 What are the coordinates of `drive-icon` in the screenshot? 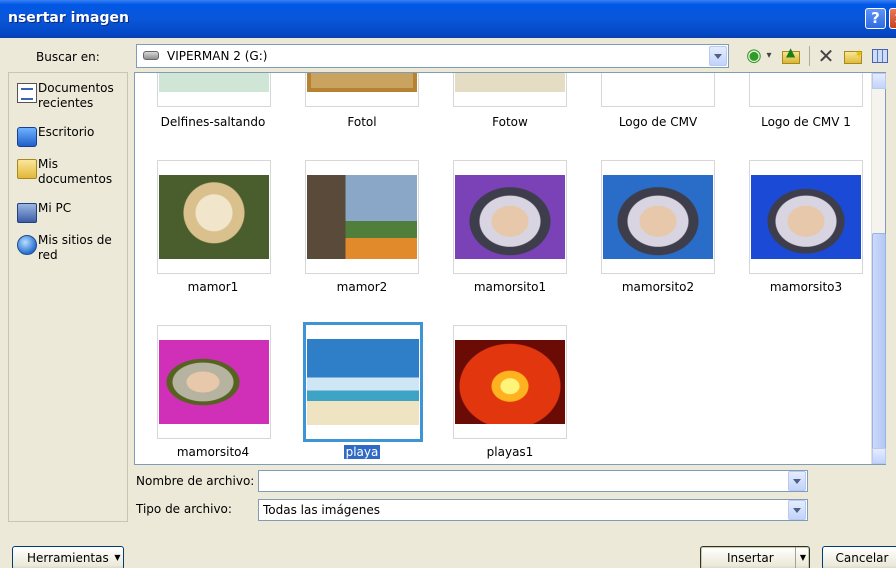 It's located at (151, 55).